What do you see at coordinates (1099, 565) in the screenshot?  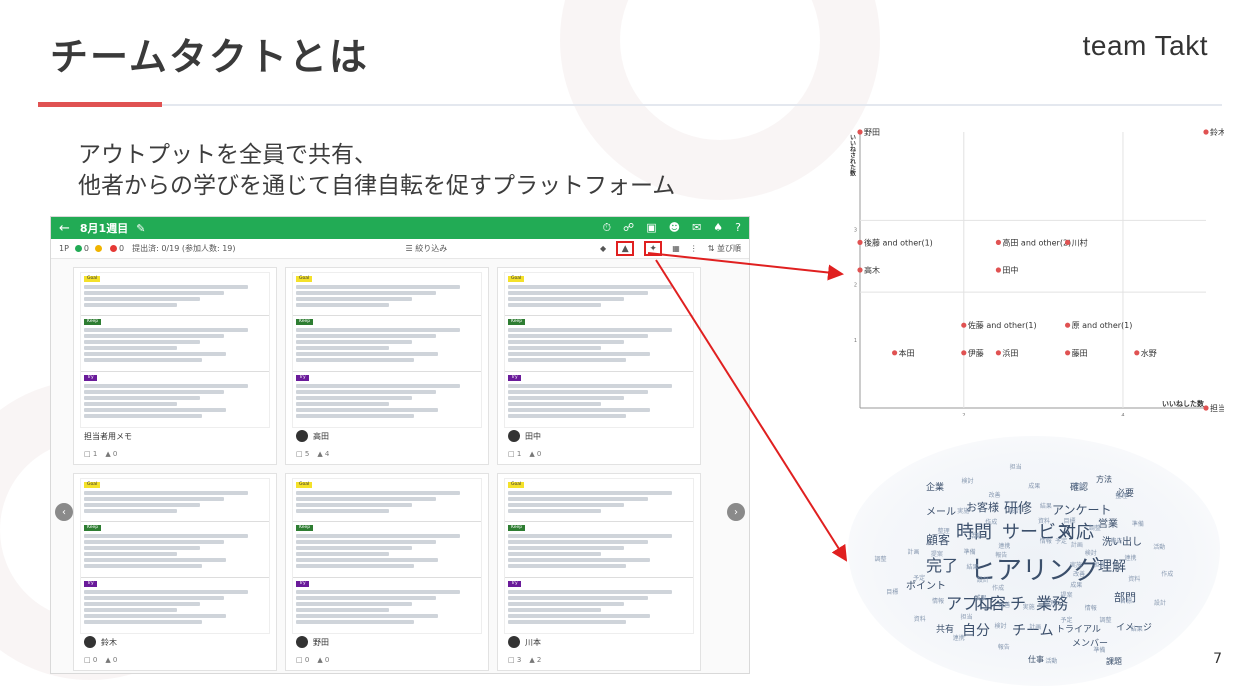 I see `word-cloud-minor-word: 担当` at bounding box center [1099, 565].